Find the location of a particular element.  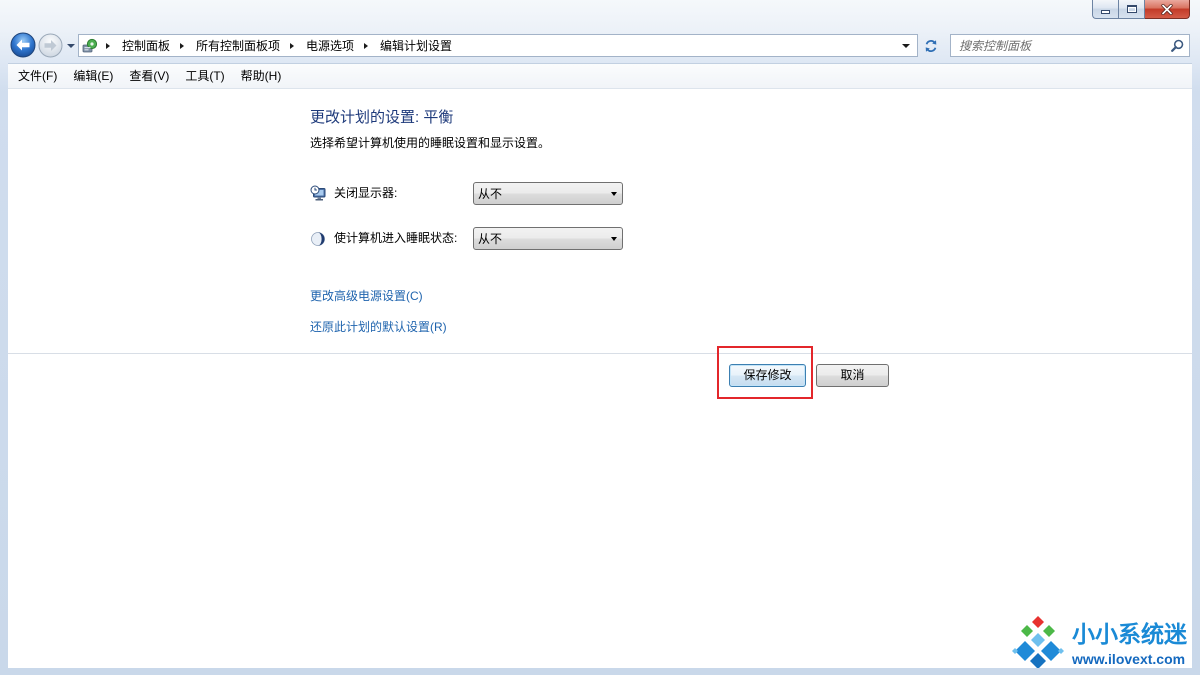

window-controls is located at coordinates (1141, 9).